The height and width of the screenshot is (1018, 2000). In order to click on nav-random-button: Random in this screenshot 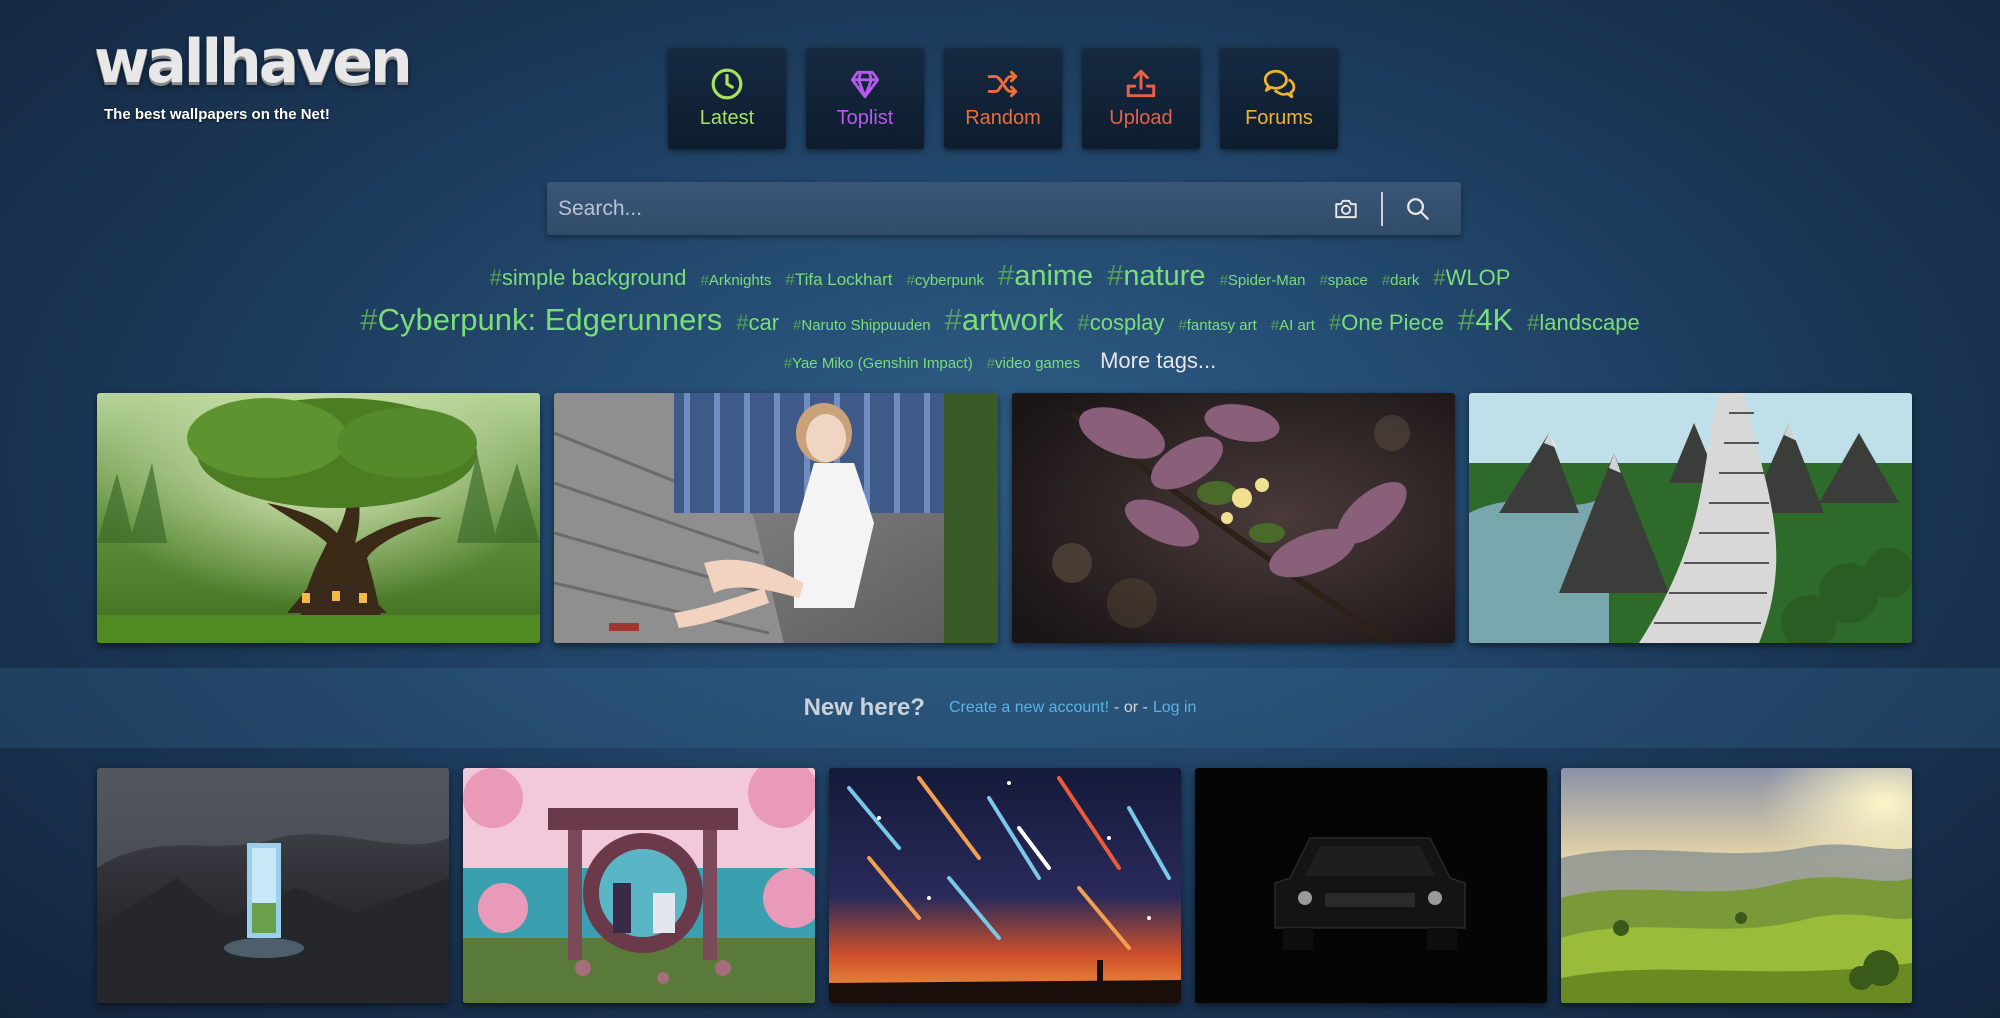, I will do `click(1003, 98)`.